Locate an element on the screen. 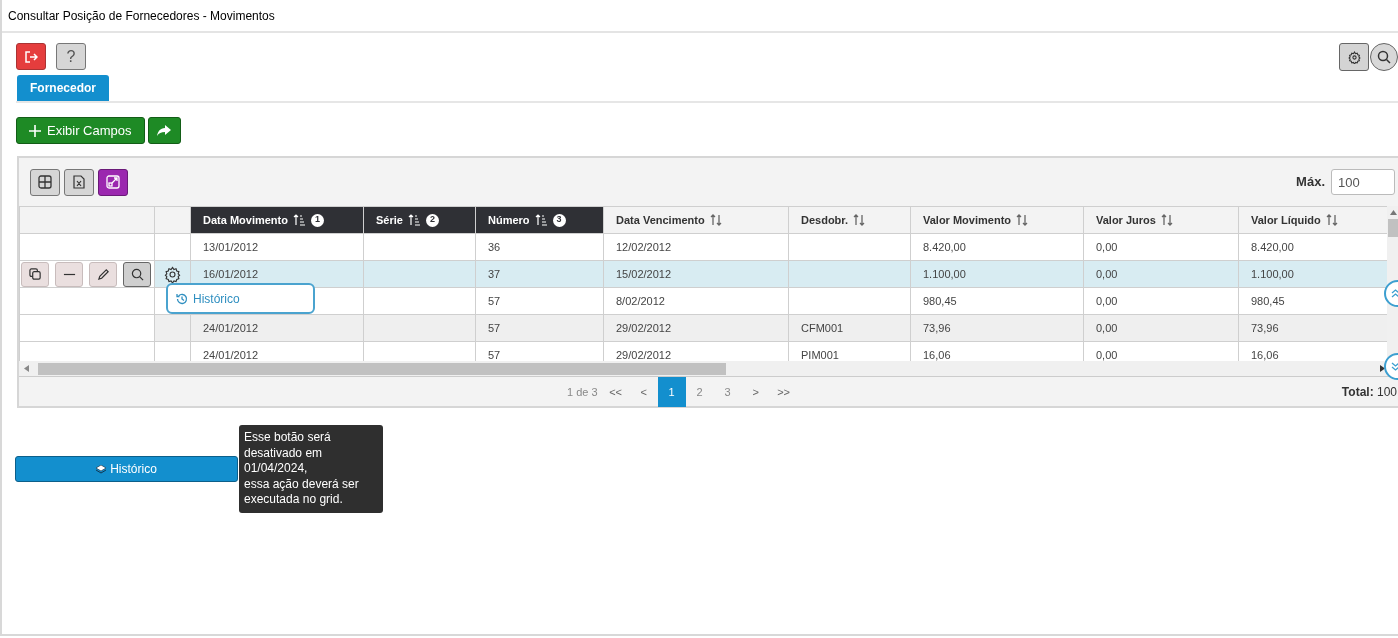 The width and height of the screenshot is (1398, 638). max-label: Máx. is located at coordinates (1310, 182).